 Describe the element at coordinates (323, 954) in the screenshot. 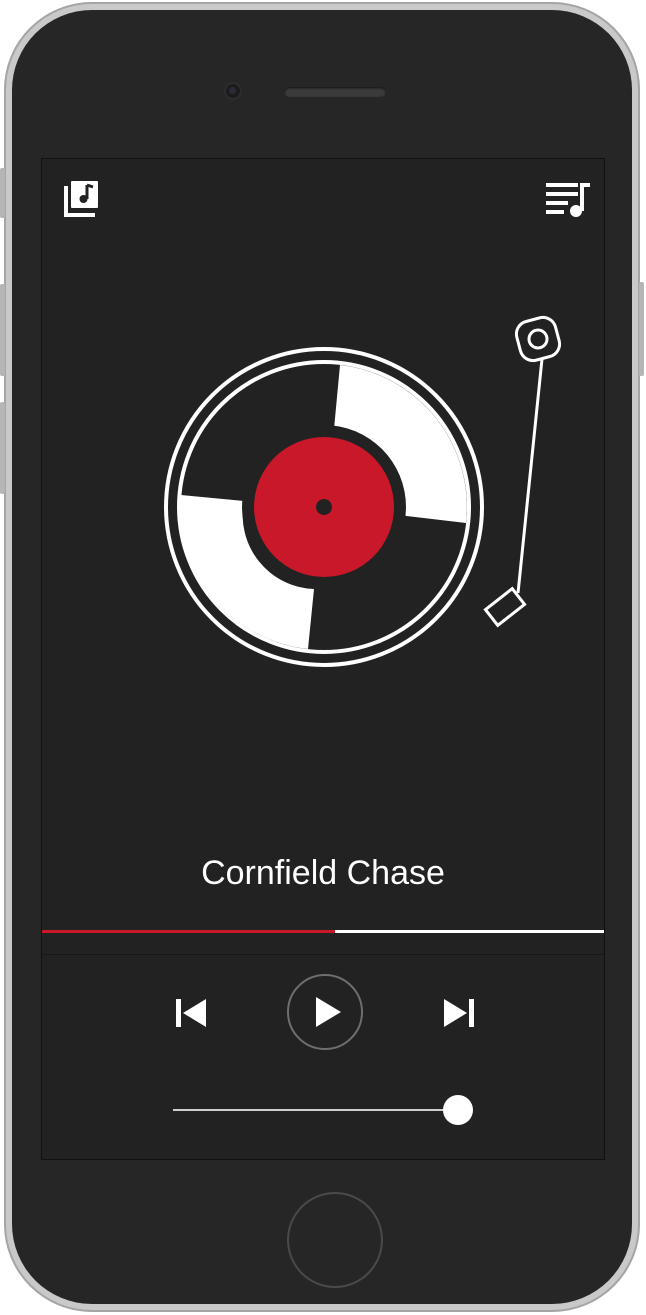

I see `controls-divider` at that location.